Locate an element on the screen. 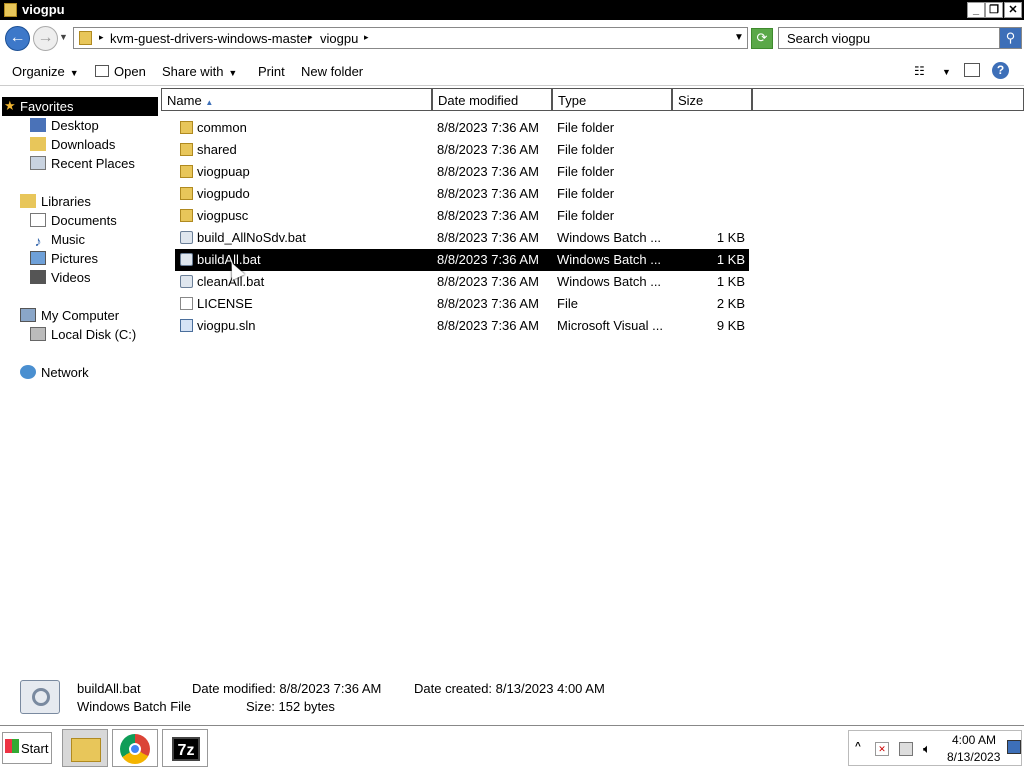 Image resolution: width=1024 pixels, height=768 pixels. file-row: viogpudo 8/8/2023 7:36 AM File folder is located at coordinates (462, 194).